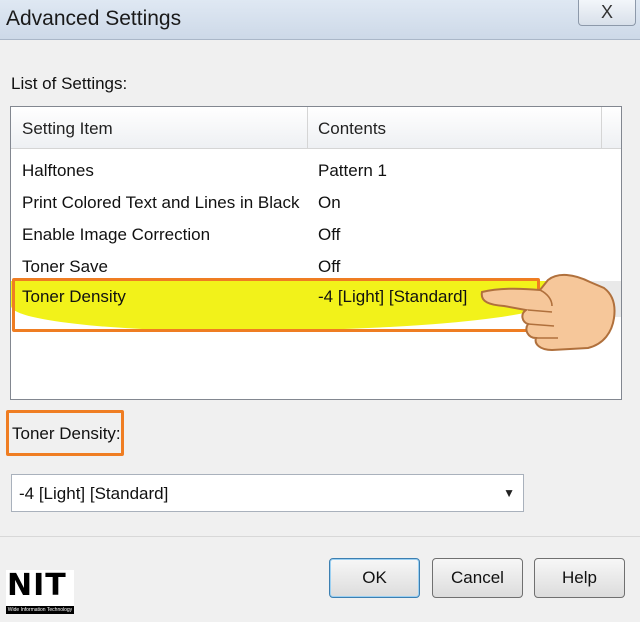 This screenshot has width=640, height=622. What do you see at coordinates (374, 578) in the screenshot?
I see `ok-button: OK` at bounding box center [374, 578].